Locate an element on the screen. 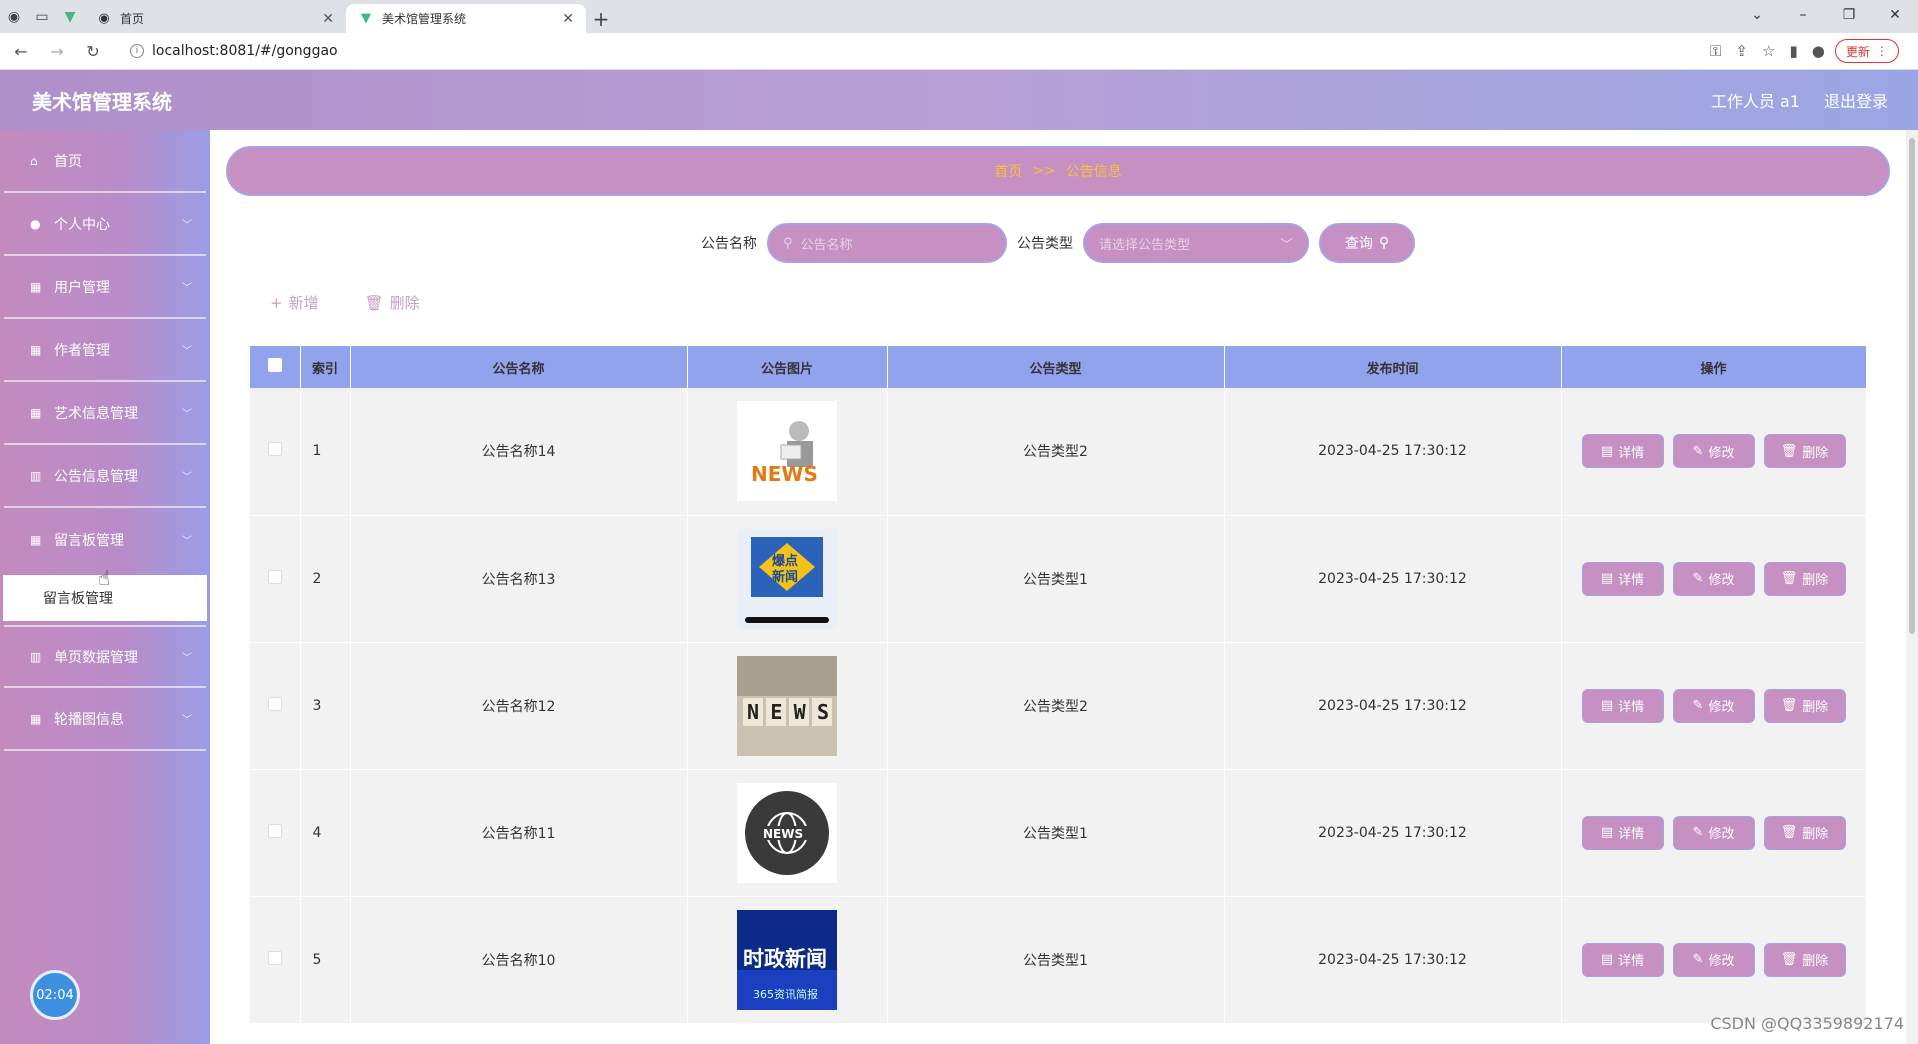 This screenshot has height=1044, width=1918. vue-favicon-icon: ▼ is located at coordinates (70, 16).